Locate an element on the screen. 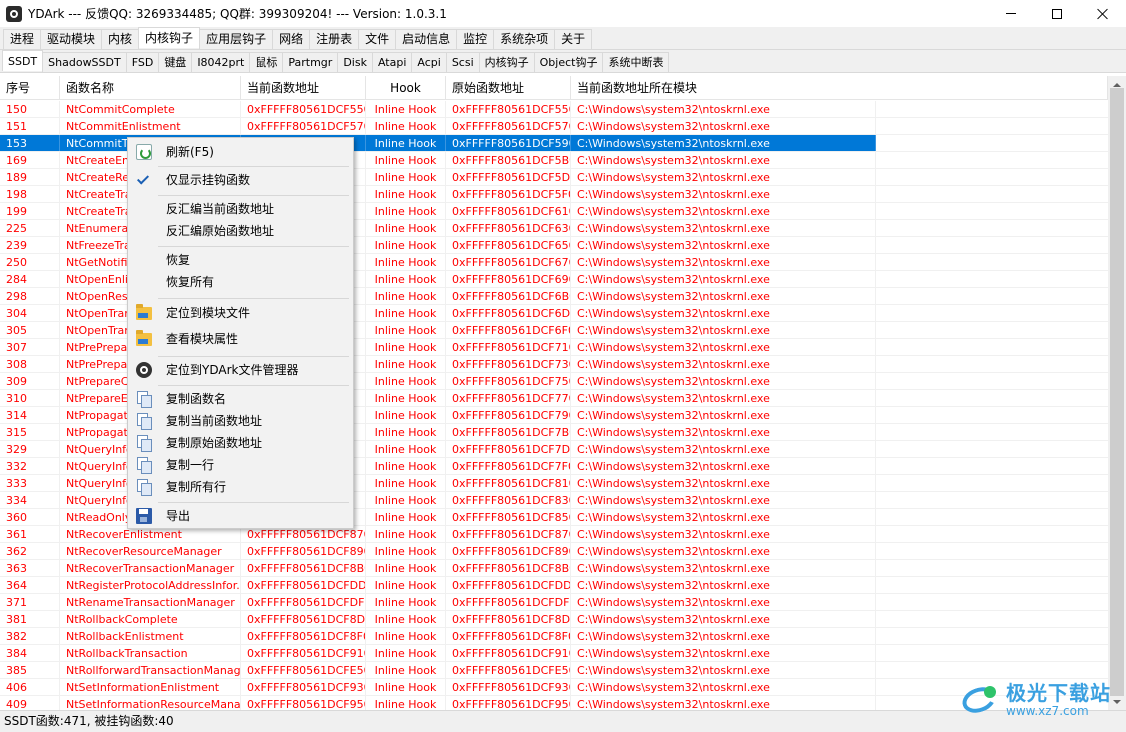  column-index-header: 序号 is located at coordinates (30, 88).